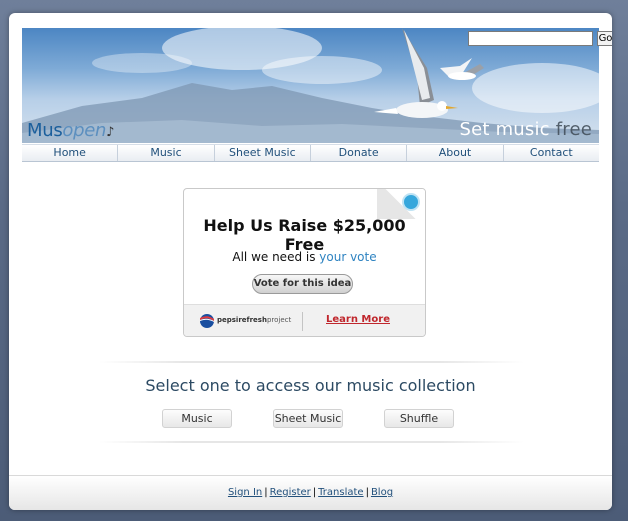 This screenshot has height=521, width=628. What do you see at coordinates (110, 132) in the screenshot?
I see `logo-note-icon: ♪` at bounding box center [110, 132].